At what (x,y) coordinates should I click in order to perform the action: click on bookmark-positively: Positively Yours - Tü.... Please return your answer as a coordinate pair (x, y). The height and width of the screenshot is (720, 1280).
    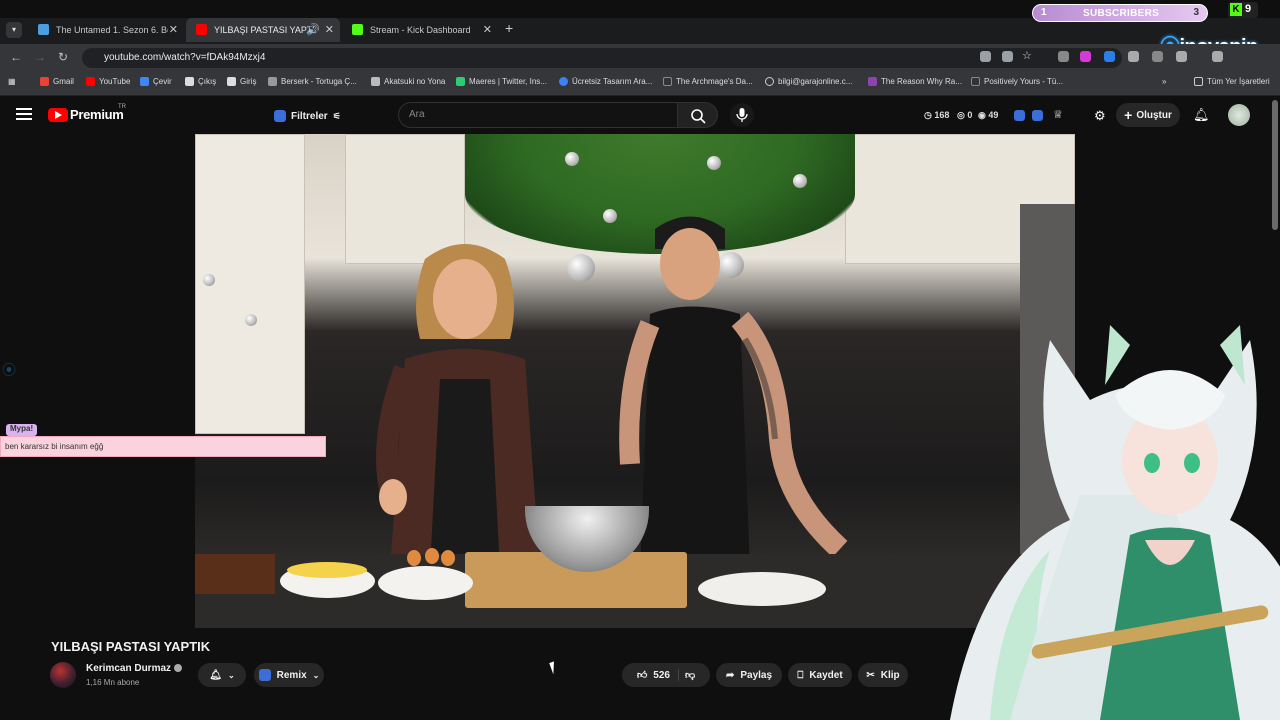
    Looking at the image, I should click on (1017, 81).